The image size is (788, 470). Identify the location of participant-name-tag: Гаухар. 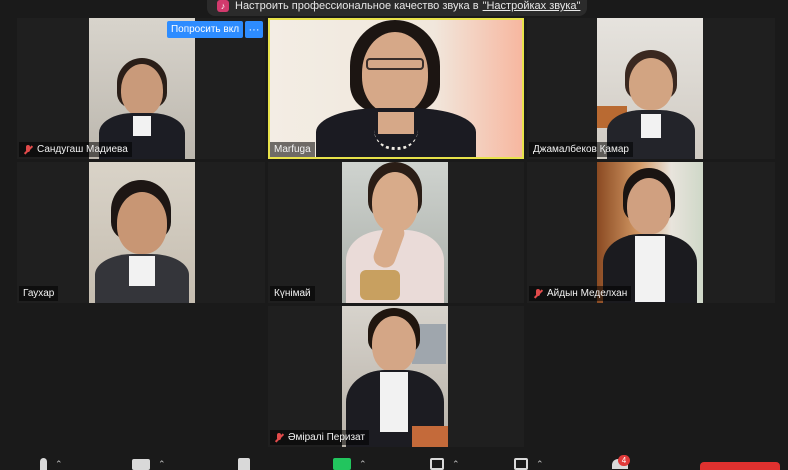
(39, 293).